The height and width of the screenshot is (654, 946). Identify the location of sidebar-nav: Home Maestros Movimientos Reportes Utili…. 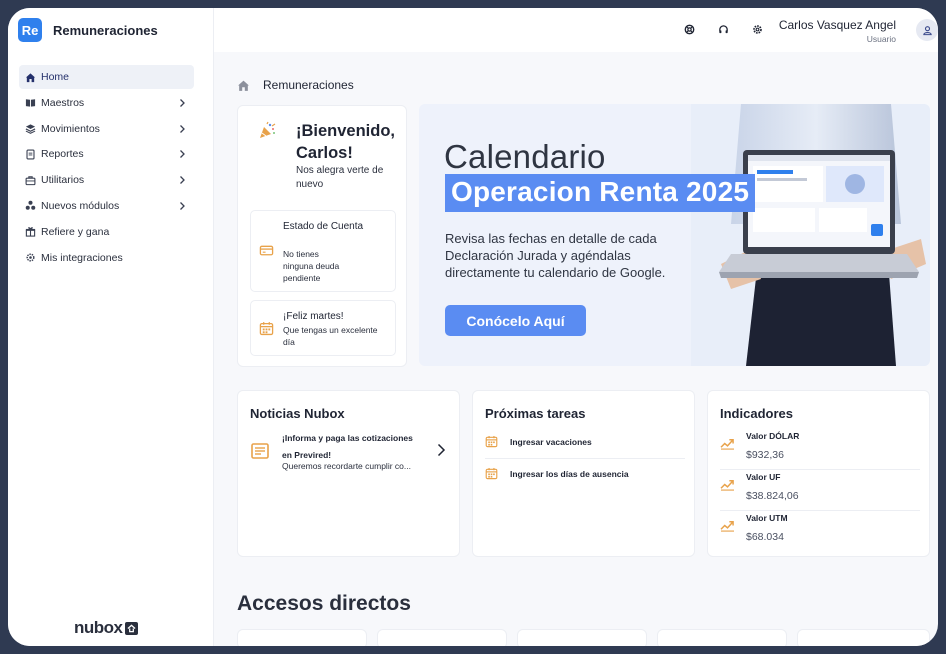
(106, 168).